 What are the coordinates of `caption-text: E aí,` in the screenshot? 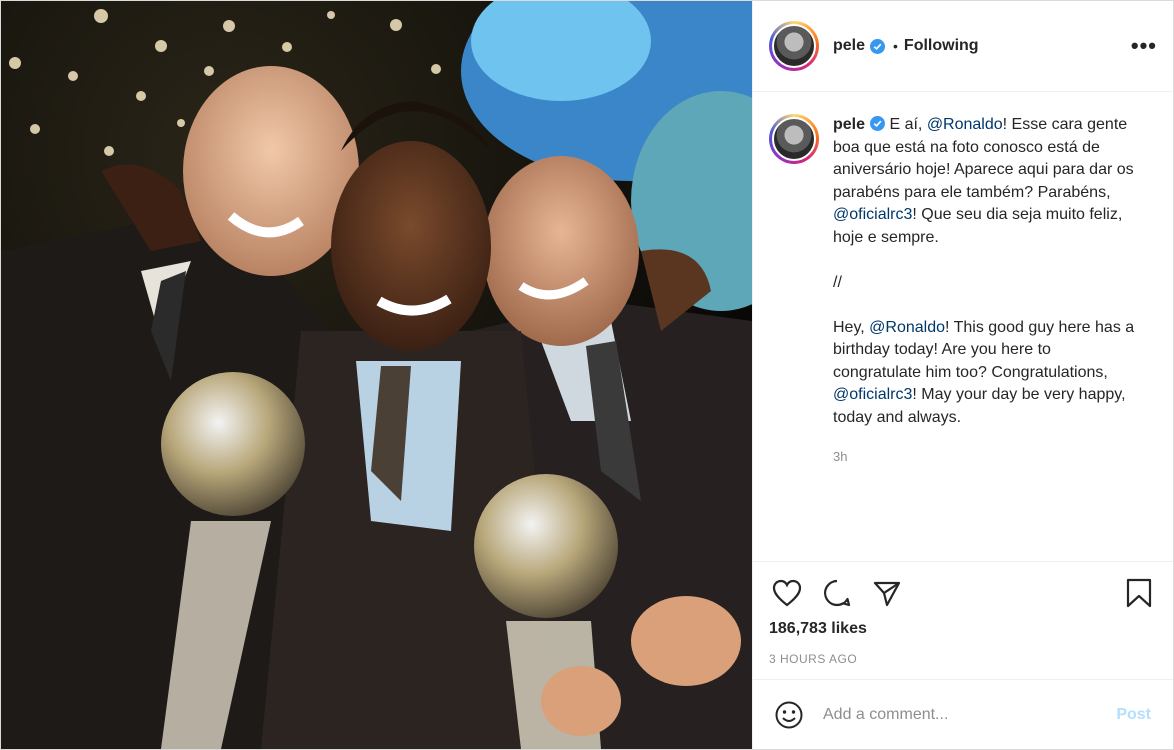 It's located at (906, 124).